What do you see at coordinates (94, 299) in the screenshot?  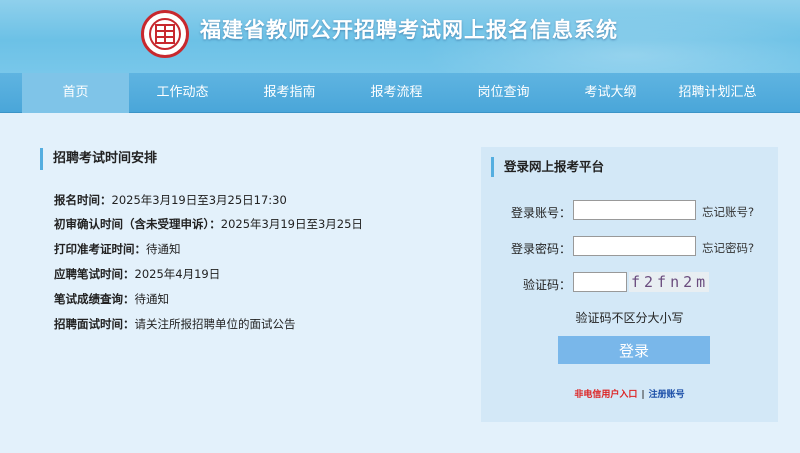 I see `schedule-row-label: 笔试成绩查询：` at bounding box center [94, 299].